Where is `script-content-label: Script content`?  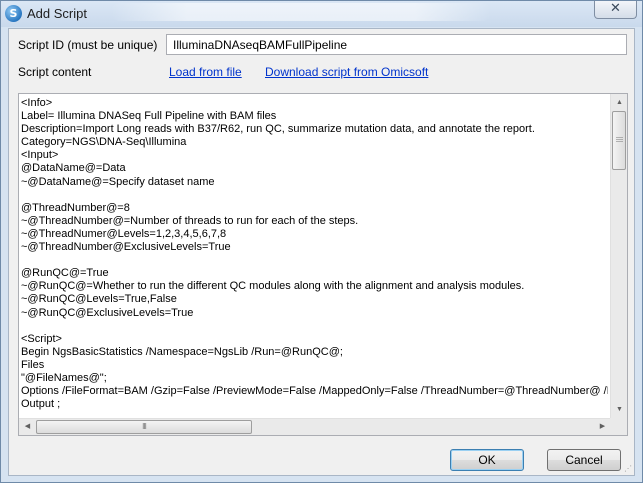 script-content-label: Script content is located at coordinates (55, 72).